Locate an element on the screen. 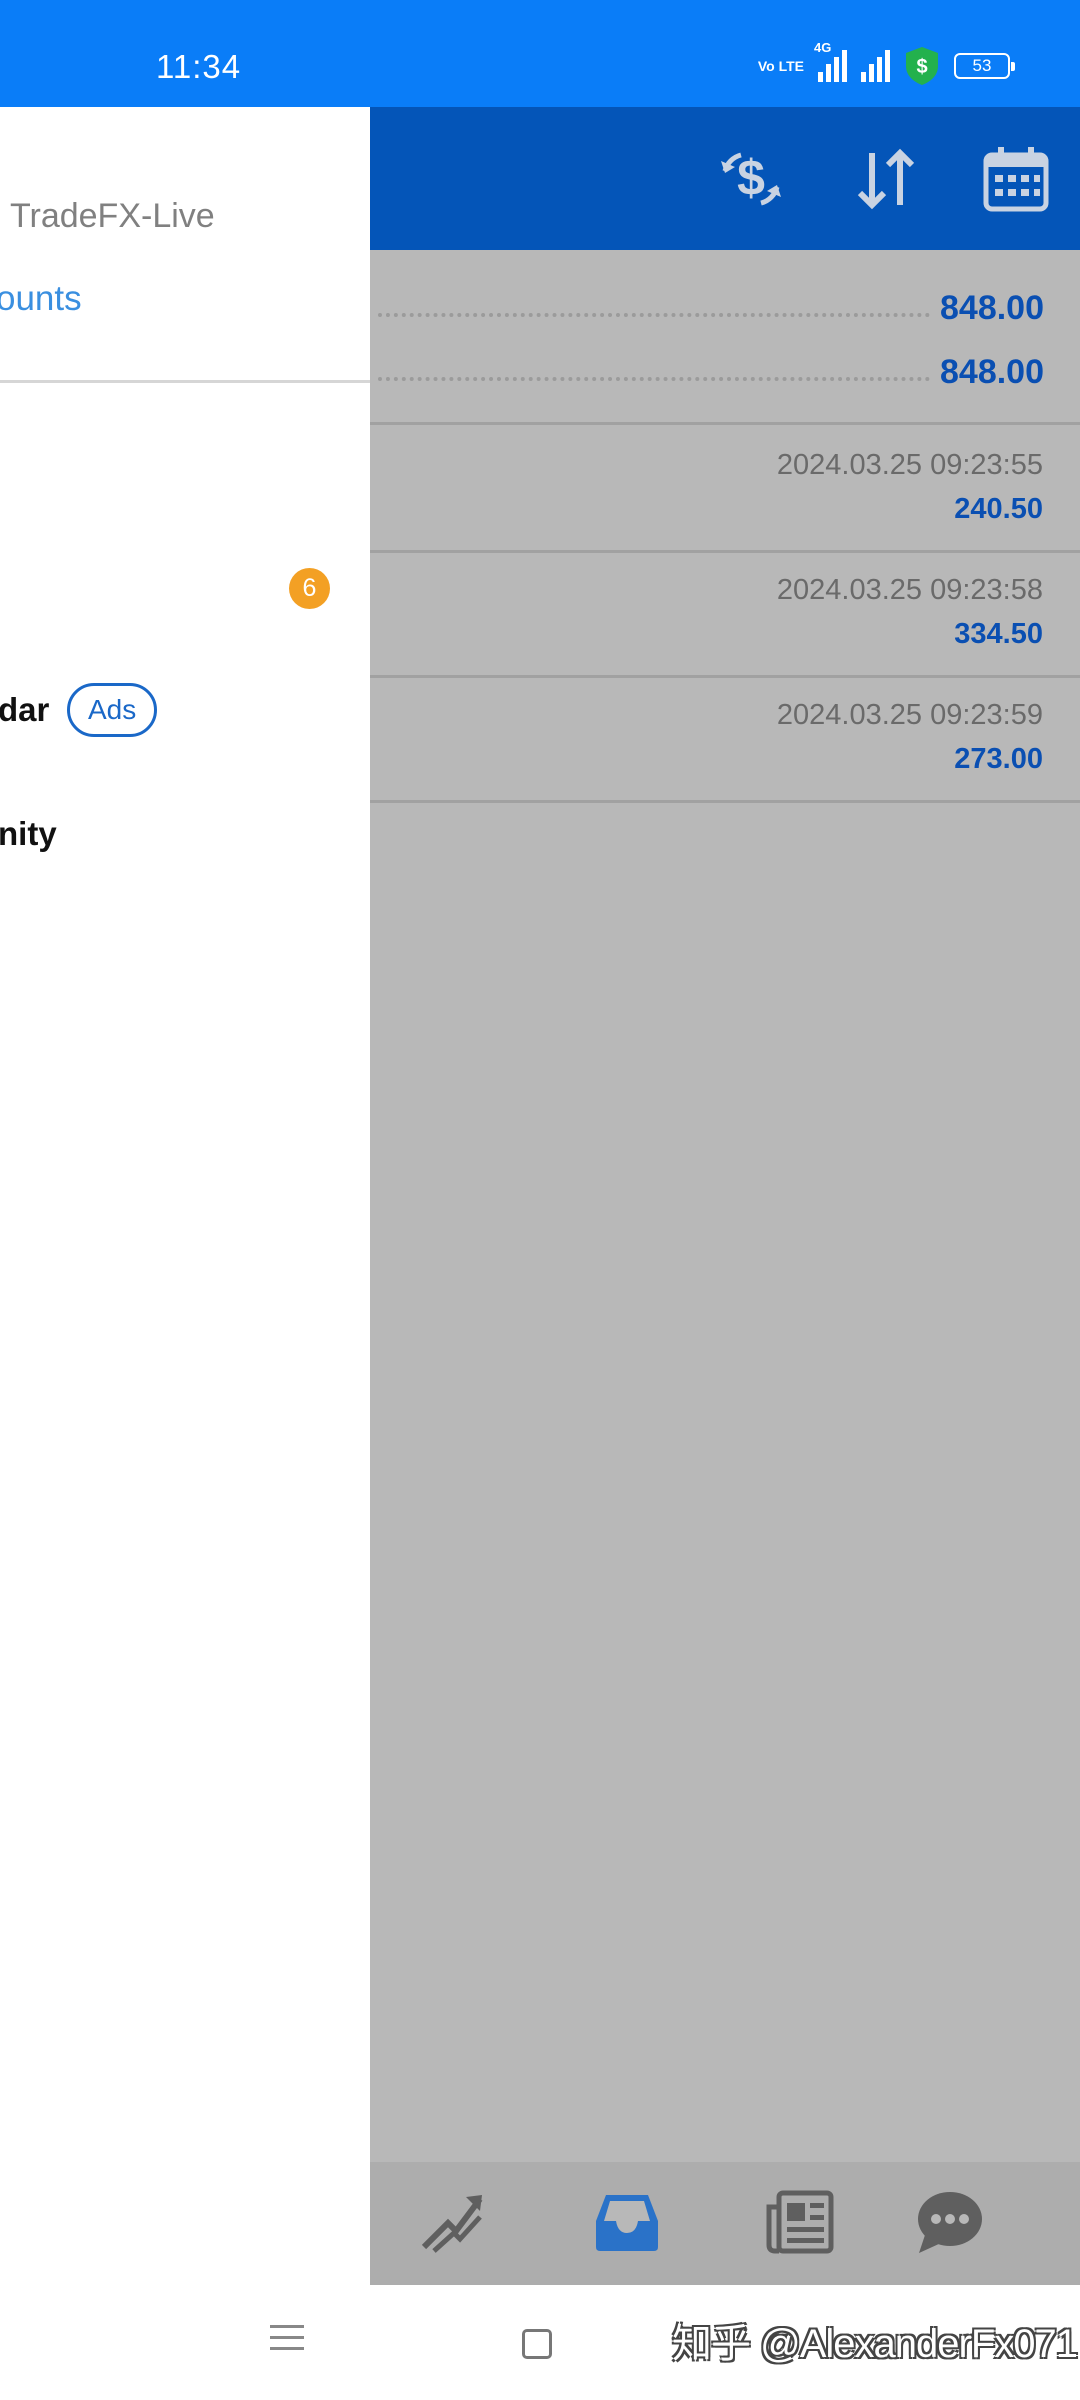 This screenshot has width=1080, height=2400. deal-time: 2024.03.25 09:23:59 is located at coordinates (909, 715).